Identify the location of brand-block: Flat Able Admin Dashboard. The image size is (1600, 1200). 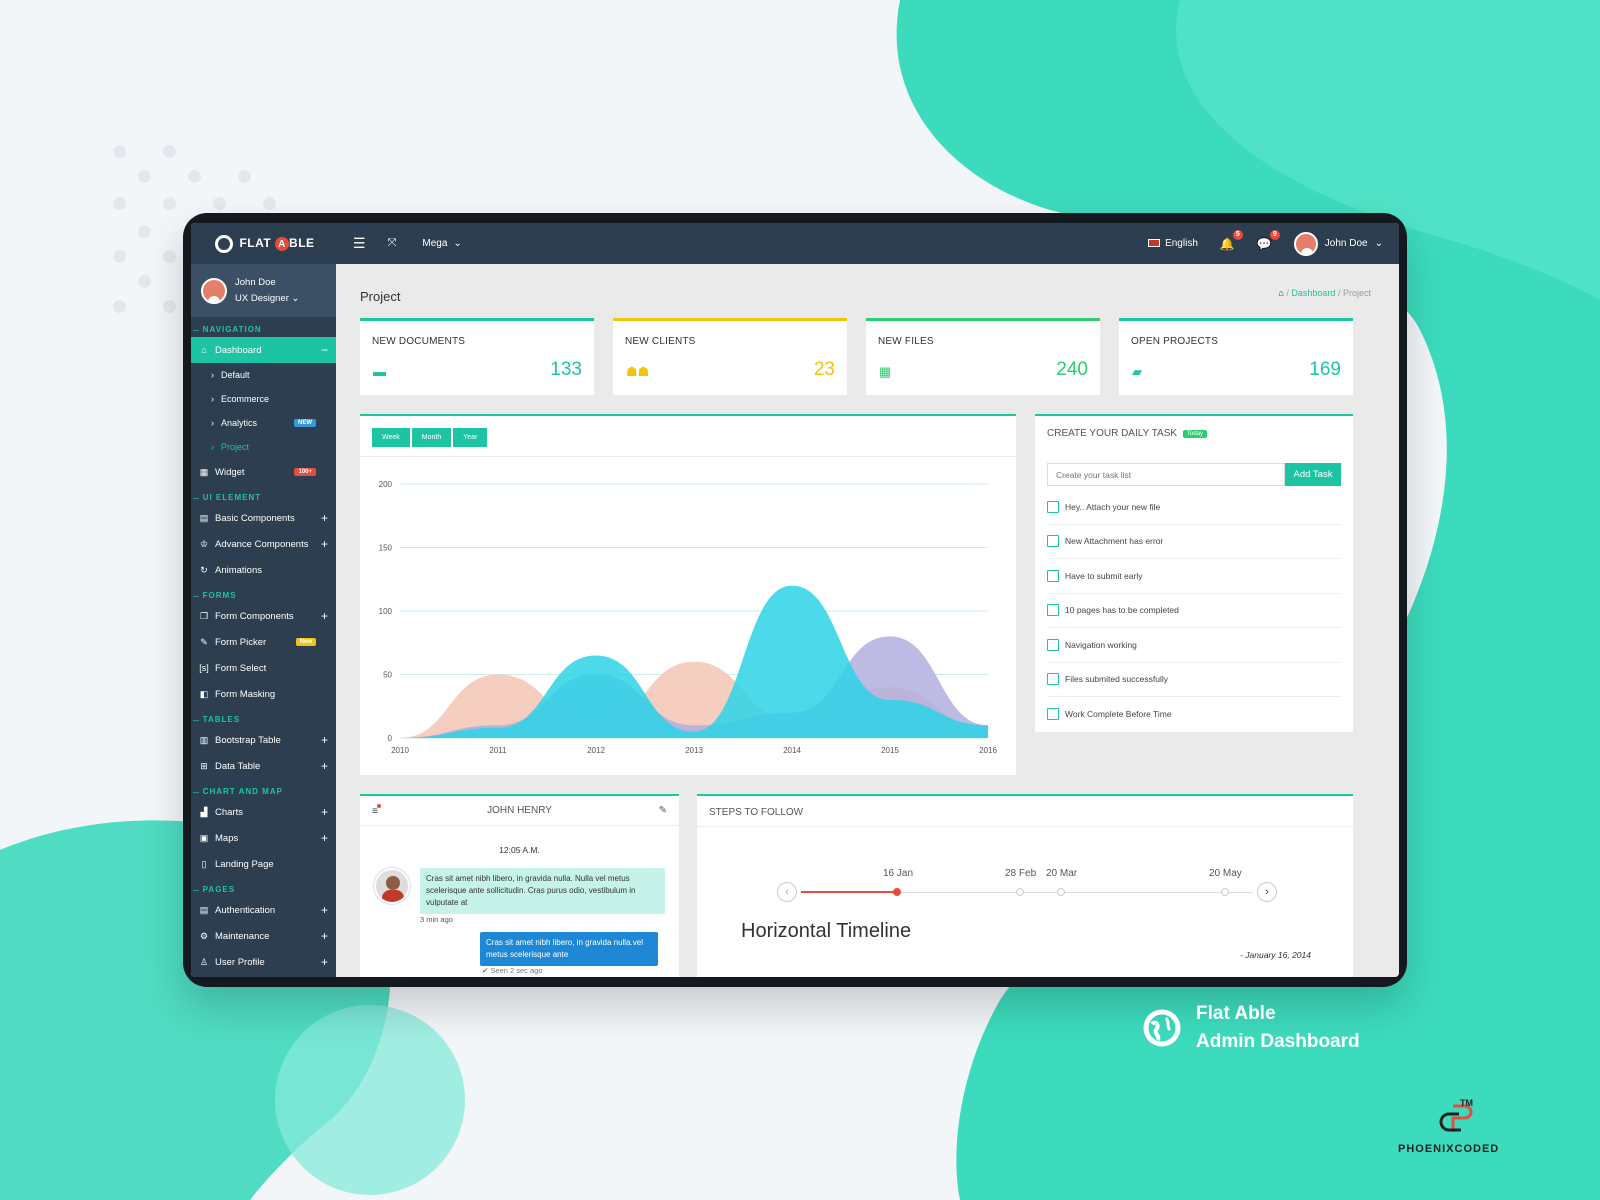
(1251, 1028).